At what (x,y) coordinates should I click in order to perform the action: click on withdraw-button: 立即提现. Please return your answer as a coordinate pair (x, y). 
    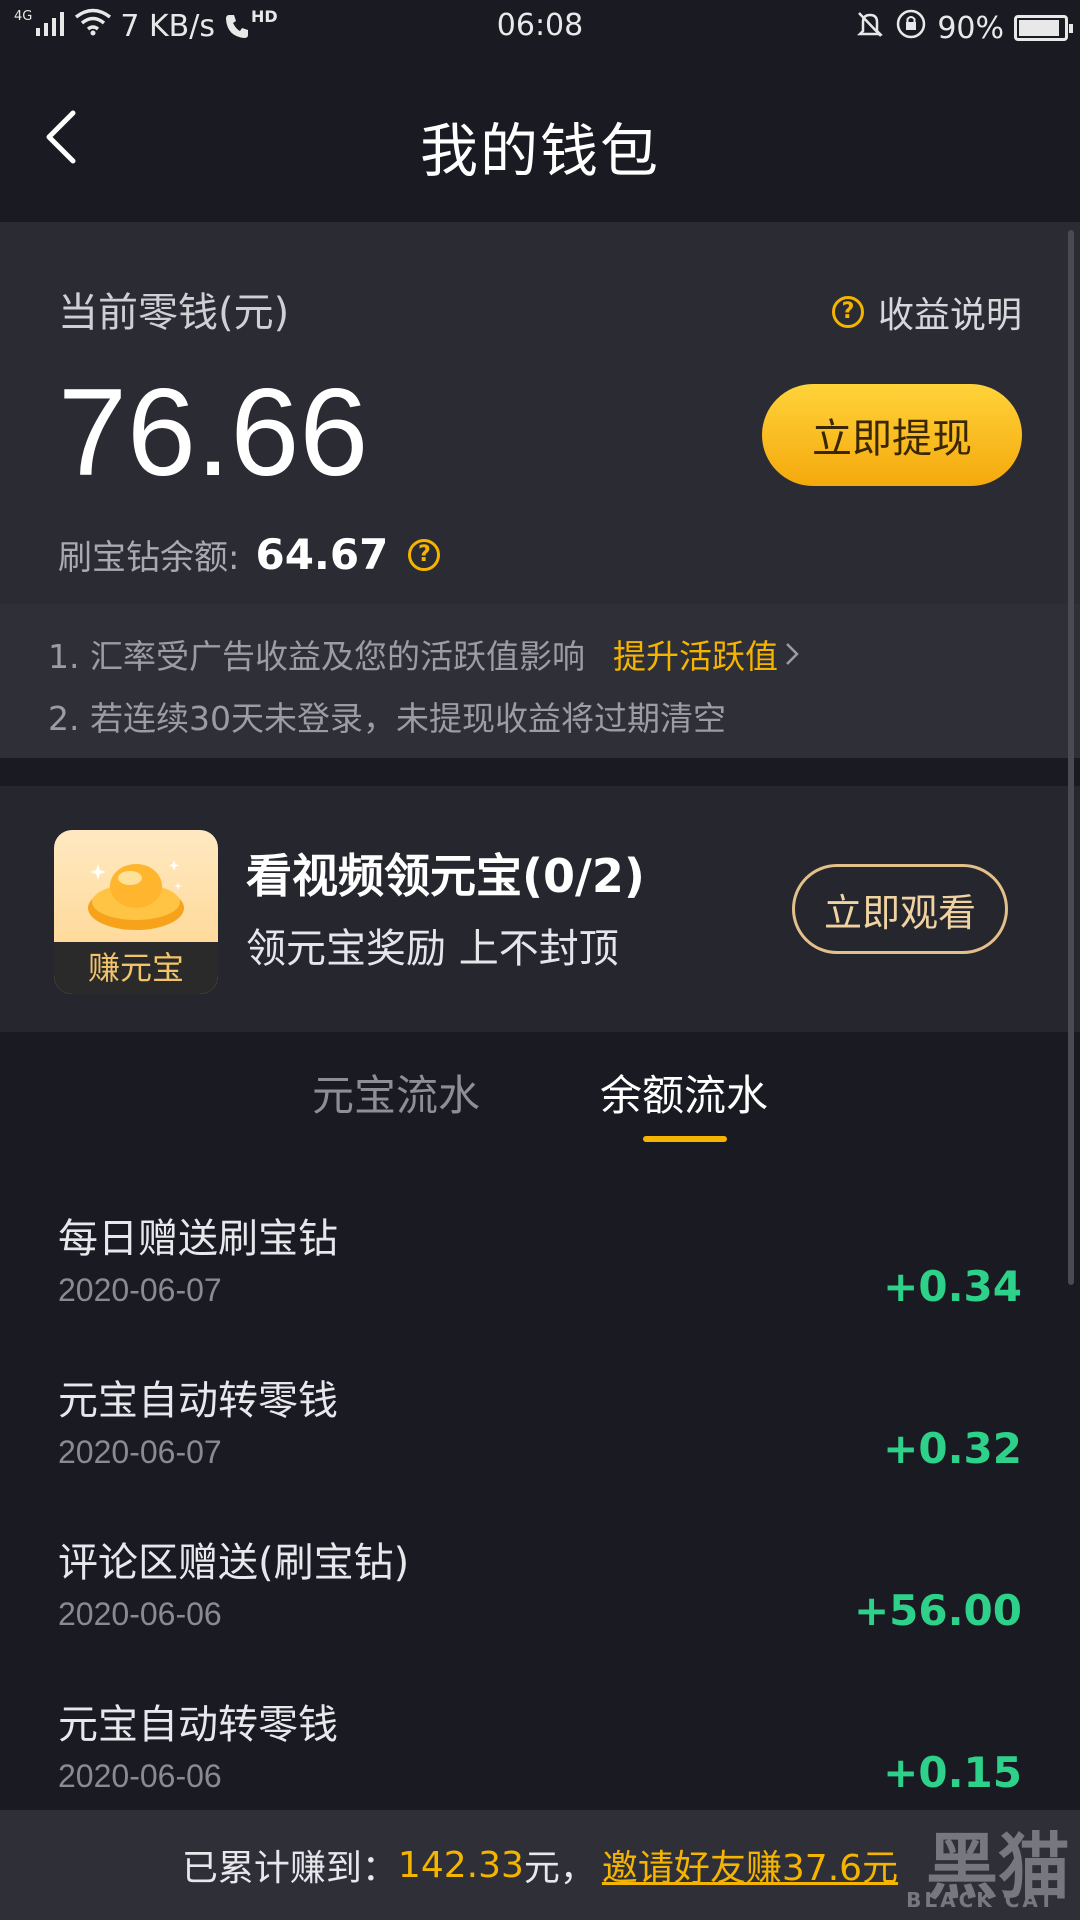
    Looking at the image, I should click on (892, 435).